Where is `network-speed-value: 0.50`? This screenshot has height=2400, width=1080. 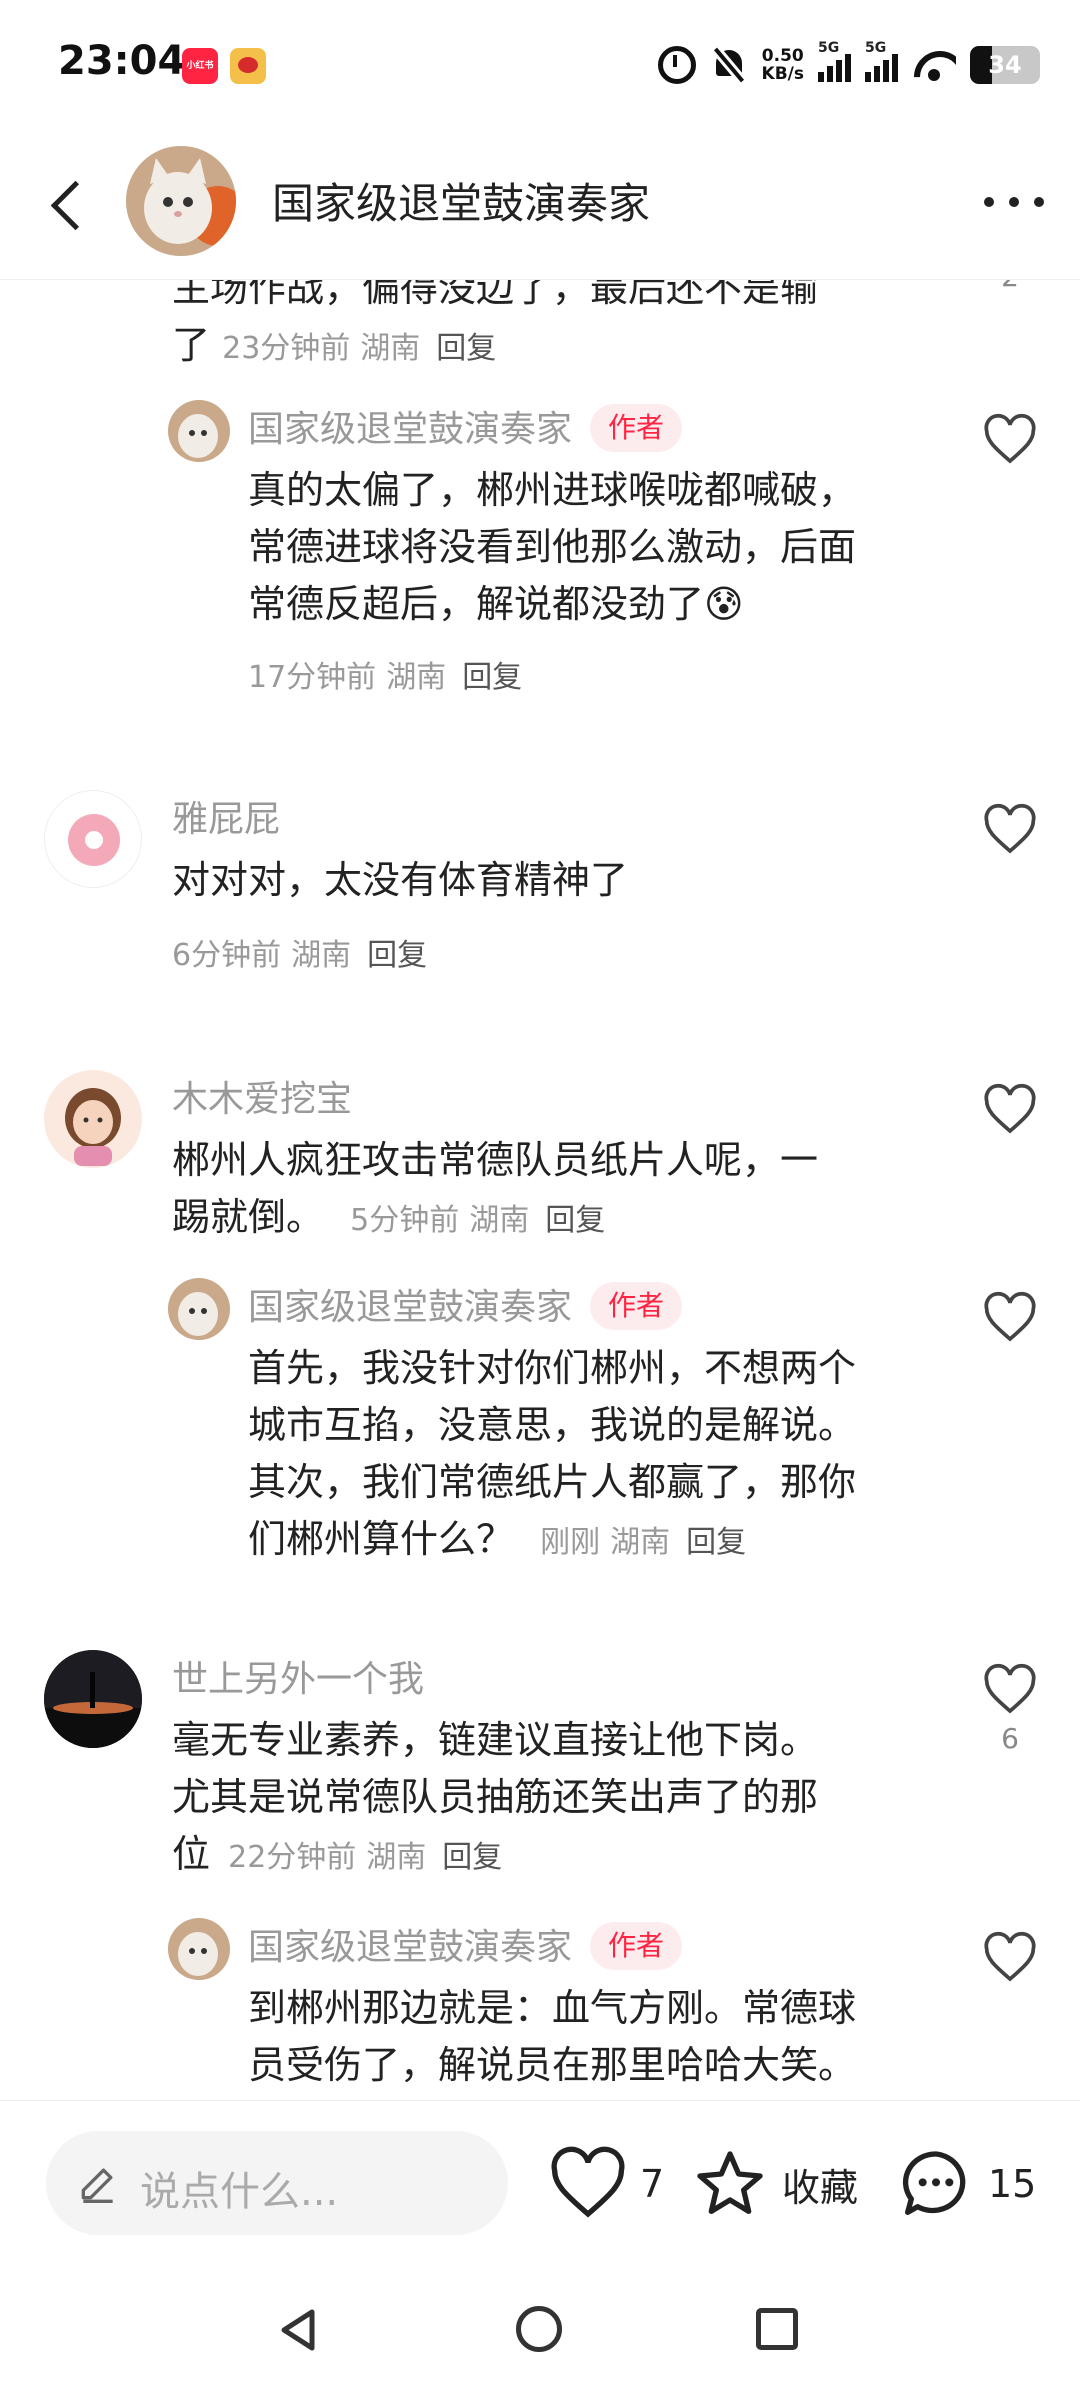 network-speed-value: 0.50 is located at coordinates (782, 56).